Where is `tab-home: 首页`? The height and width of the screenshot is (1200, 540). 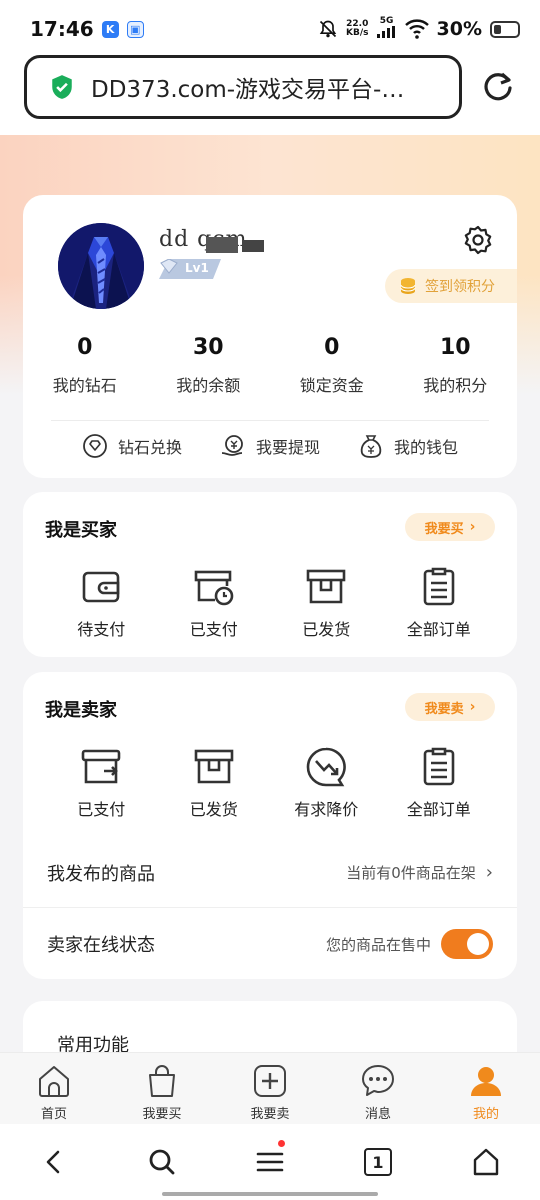 tab-home: 首页 is located at coordinates (54, 1088).